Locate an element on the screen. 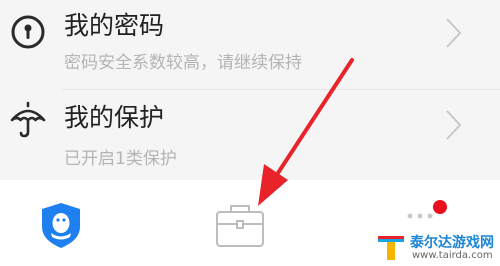 The width and height of the screenshot is (500, 266). qq-shield-icon is located at coordinates (61, 225).